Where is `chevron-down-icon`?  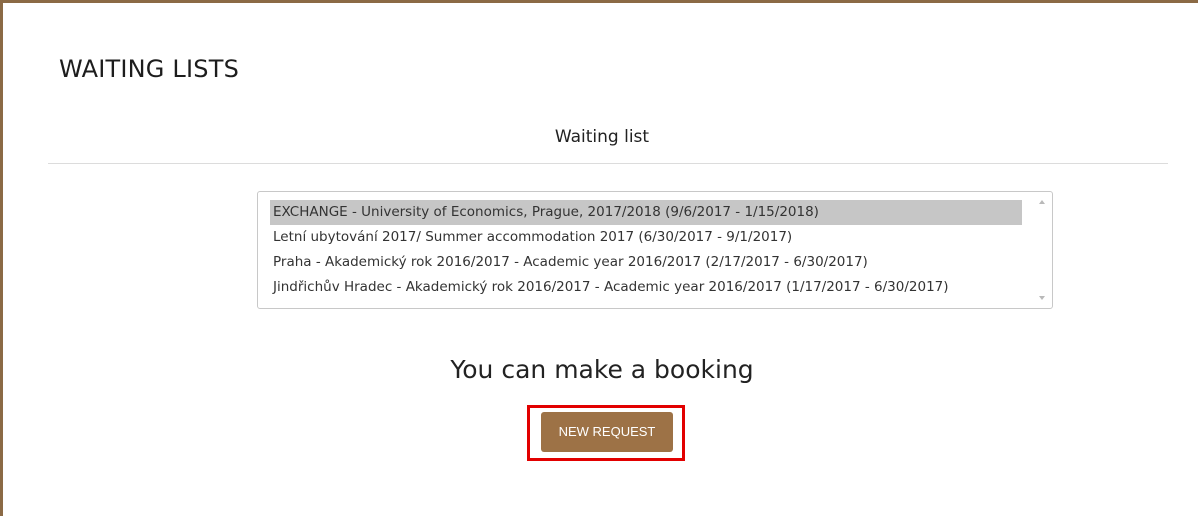
chevron-down-icon is located at coordinates (1042, 298).